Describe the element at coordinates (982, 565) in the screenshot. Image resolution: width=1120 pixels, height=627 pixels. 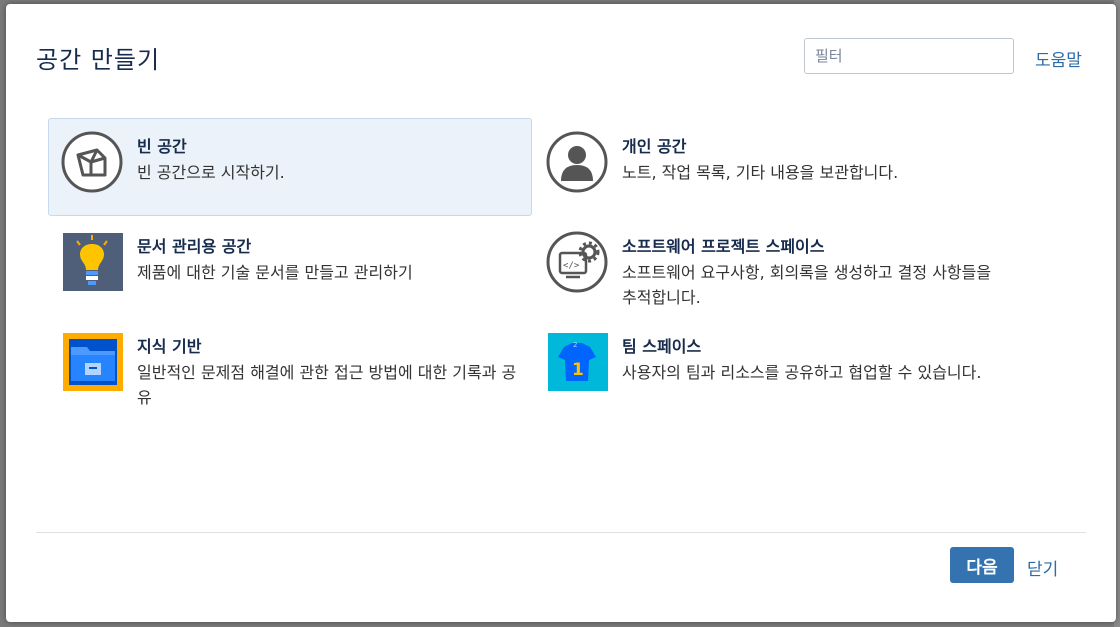
I see `next-button: 다음` at that location.